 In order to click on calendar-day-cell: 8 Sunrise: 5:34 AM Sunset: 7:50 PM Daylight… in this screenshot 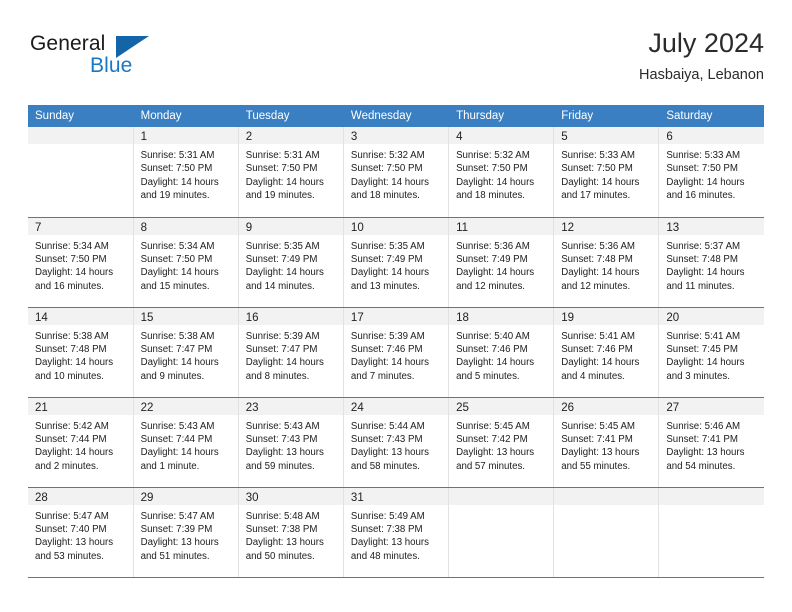, I will do `click(186, 262)`.